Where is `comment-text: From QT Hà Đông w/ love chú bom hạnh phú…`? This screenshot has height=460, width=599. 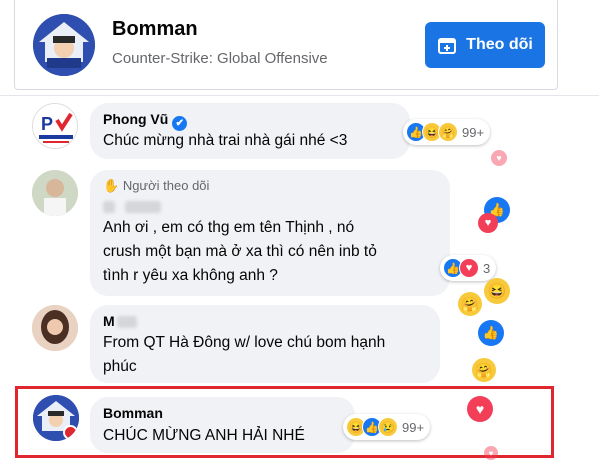 comment-text: From QT Hà Đông w/ love chú bom hạnh phú… is located at coordinates (244, 355).